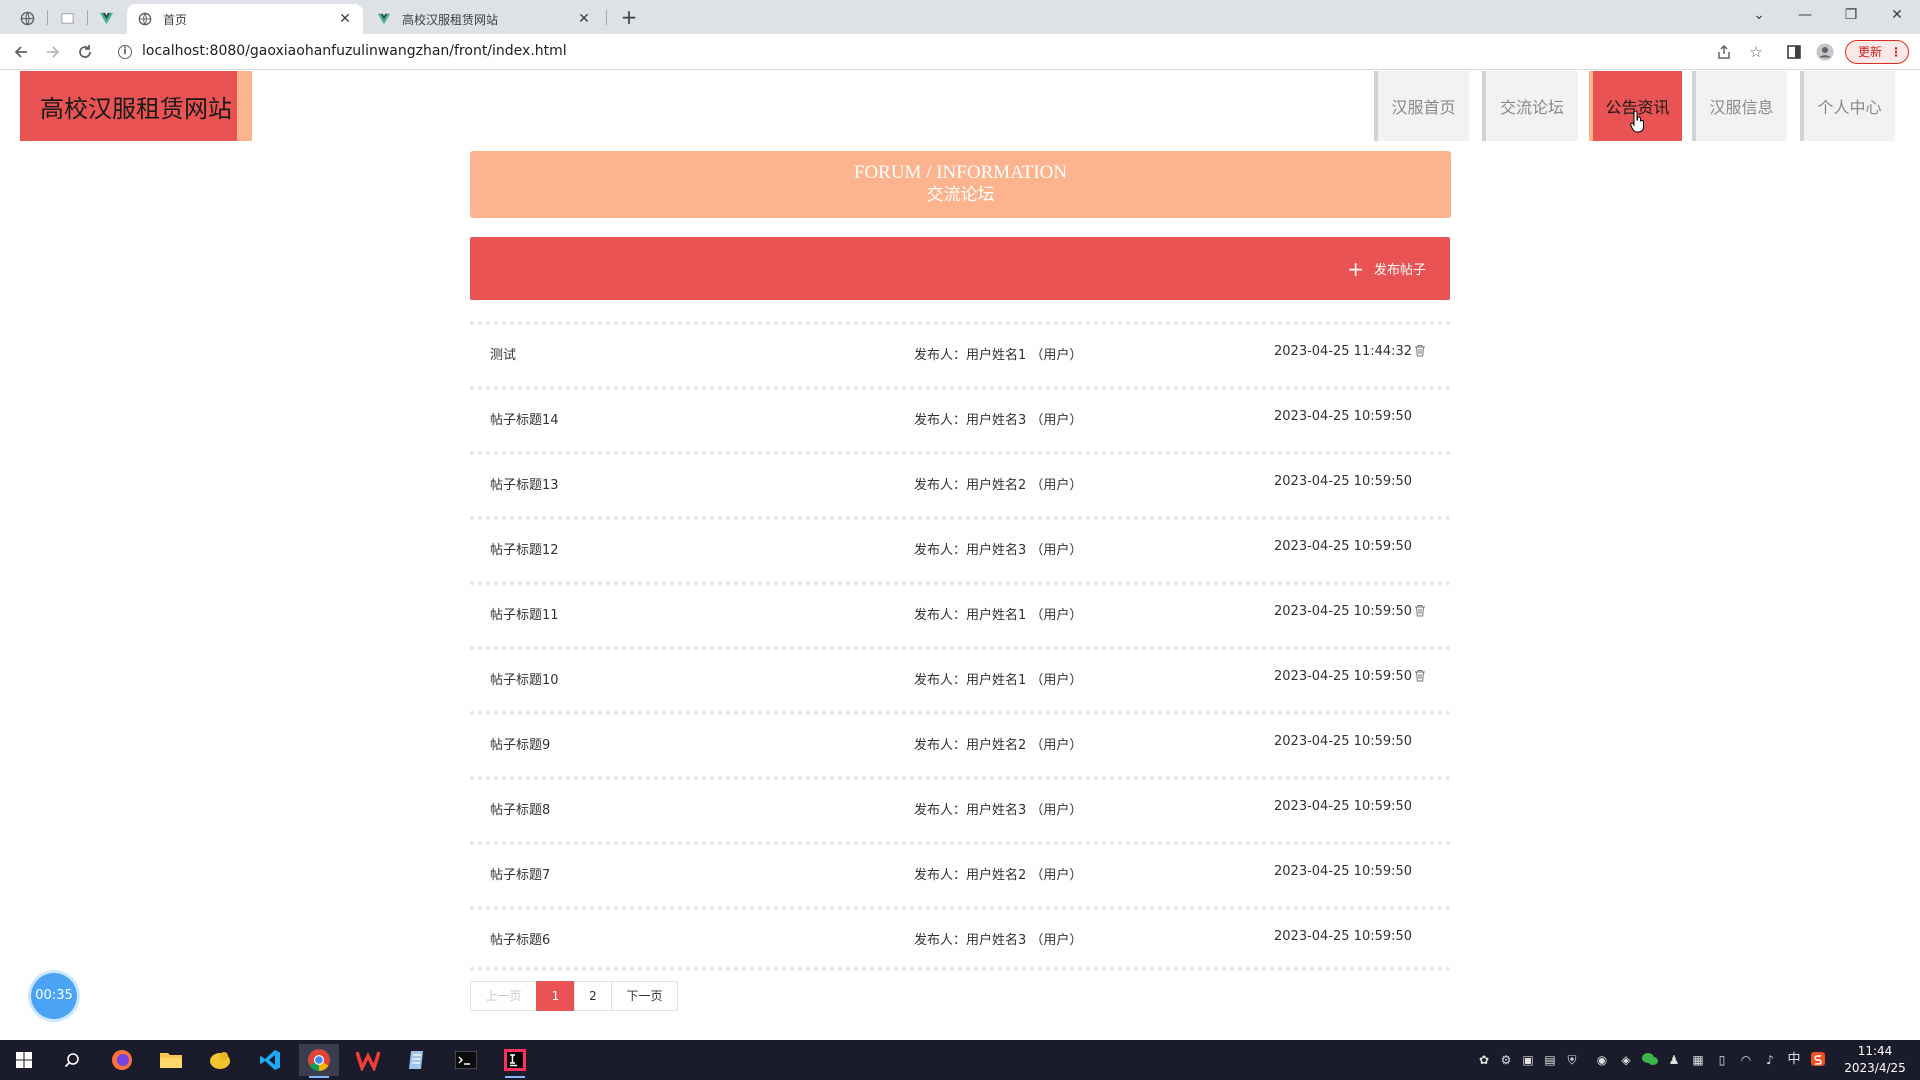  What do you see at coordinates (1550, 1060) in the screenshot?
I see `tray-app-icon: ▤` at bounding box center [1550, 1060].